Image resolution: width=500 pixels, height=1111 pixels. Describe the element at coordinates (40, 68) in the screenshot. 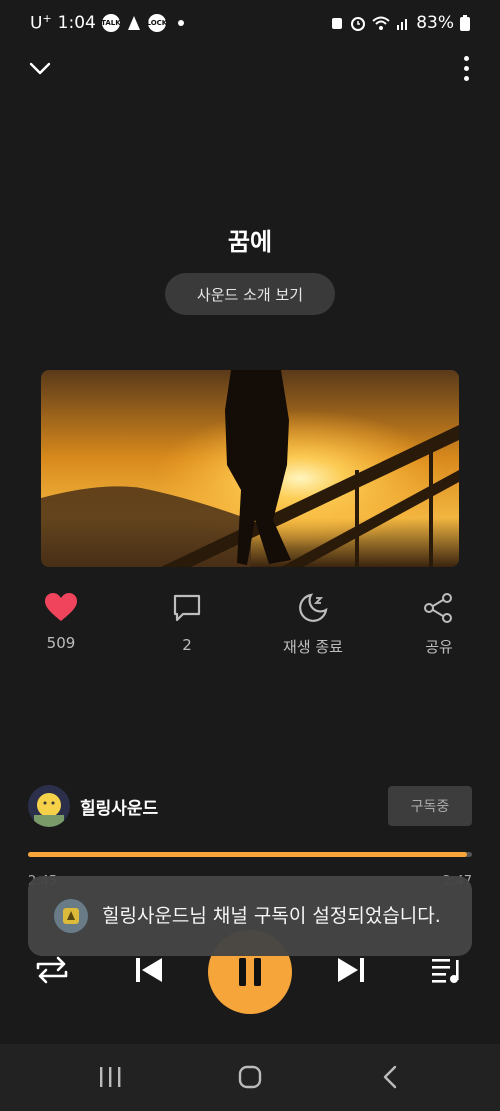

I see `chevron-down-icon` at that location.